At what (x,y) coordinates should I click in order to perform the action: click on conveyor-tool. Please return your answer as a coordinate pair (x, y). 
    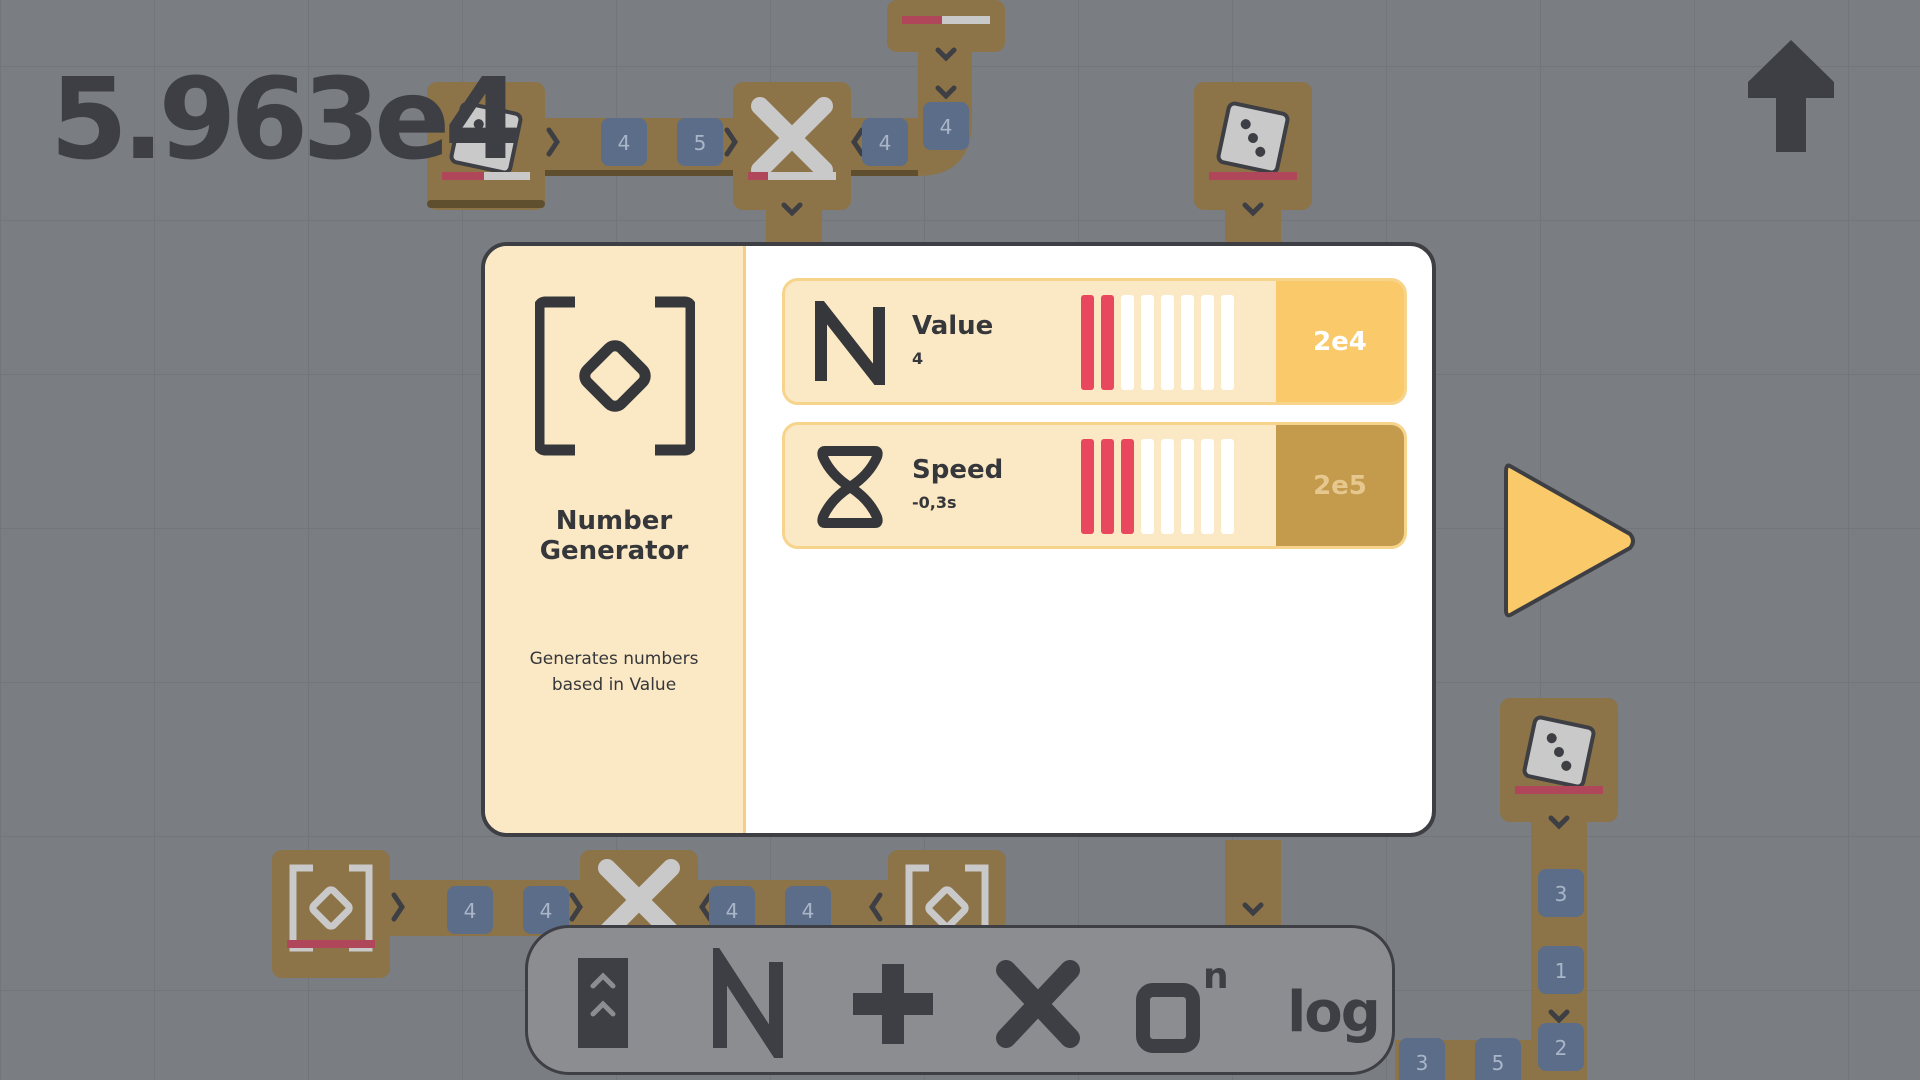
    Looking at the image, I should click on (603, 1003).